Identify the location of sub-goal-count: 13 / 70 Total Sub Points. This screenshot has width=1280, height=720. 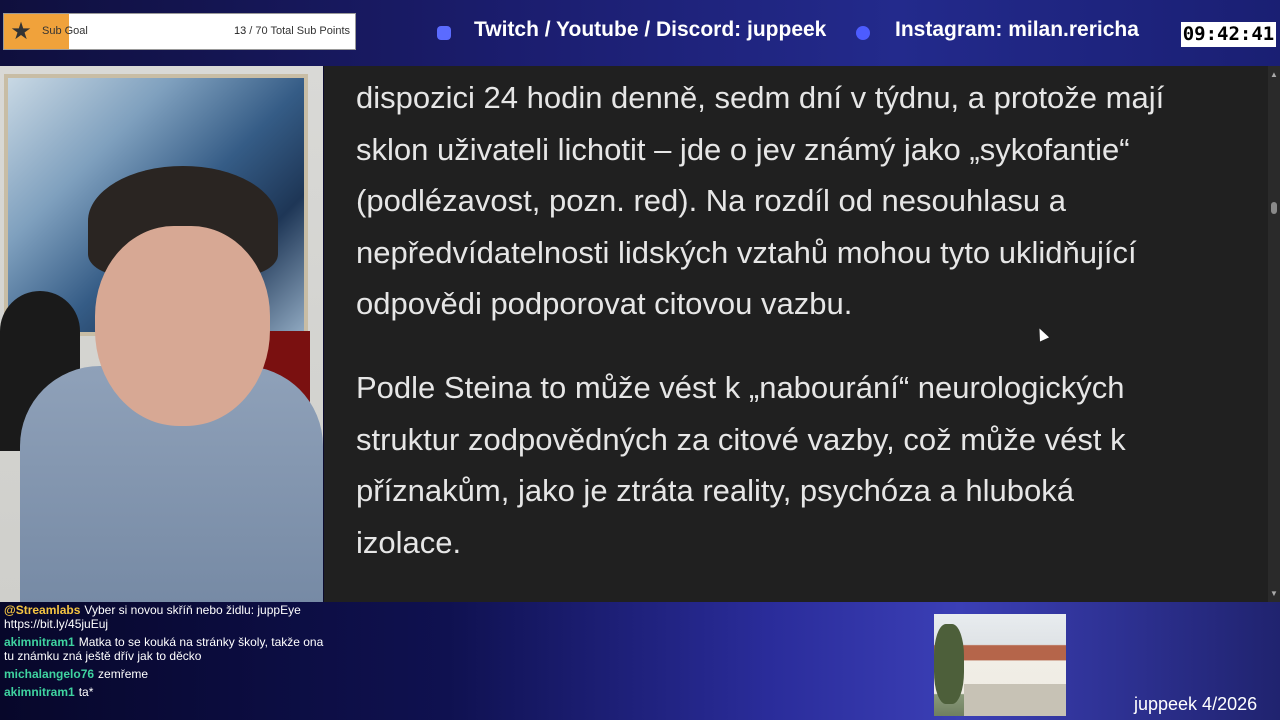
(292, 31).